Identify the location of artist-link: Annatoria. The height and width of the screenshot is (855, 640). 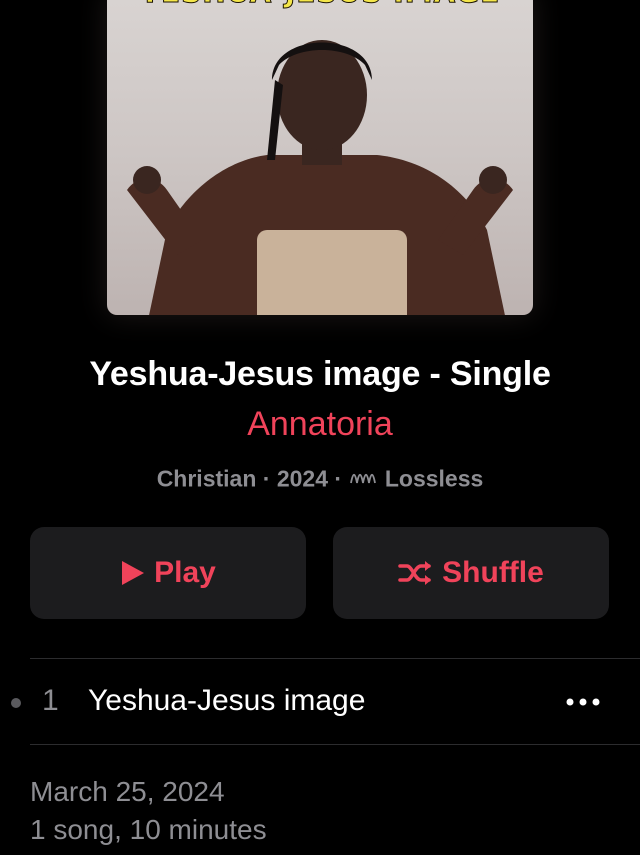
(320, 424).